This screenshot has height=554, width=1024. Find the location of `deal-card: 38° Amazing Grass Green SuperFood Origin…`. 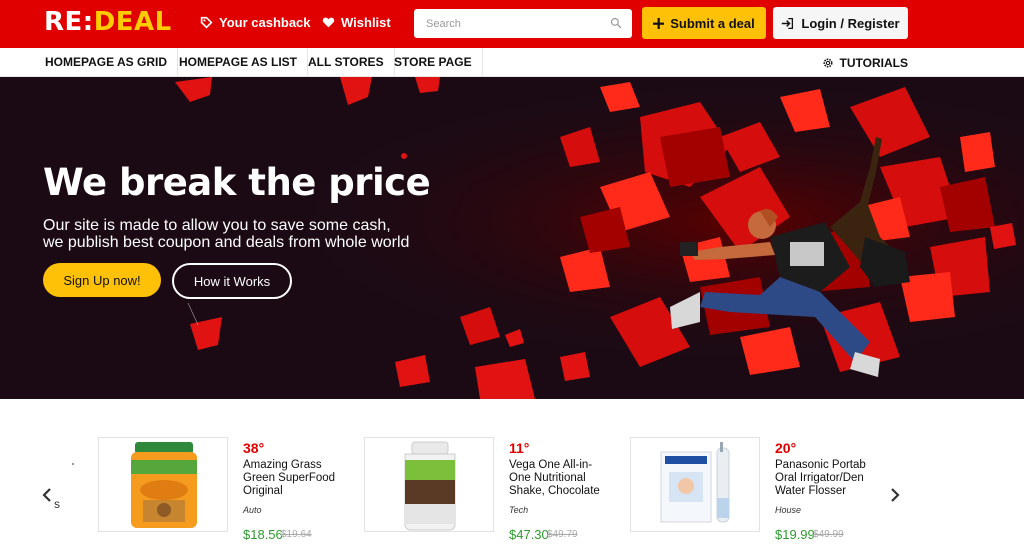

deal-card: 38° Amazing Grass Green SuperFood Origin… is located at coordinates (218, 495).